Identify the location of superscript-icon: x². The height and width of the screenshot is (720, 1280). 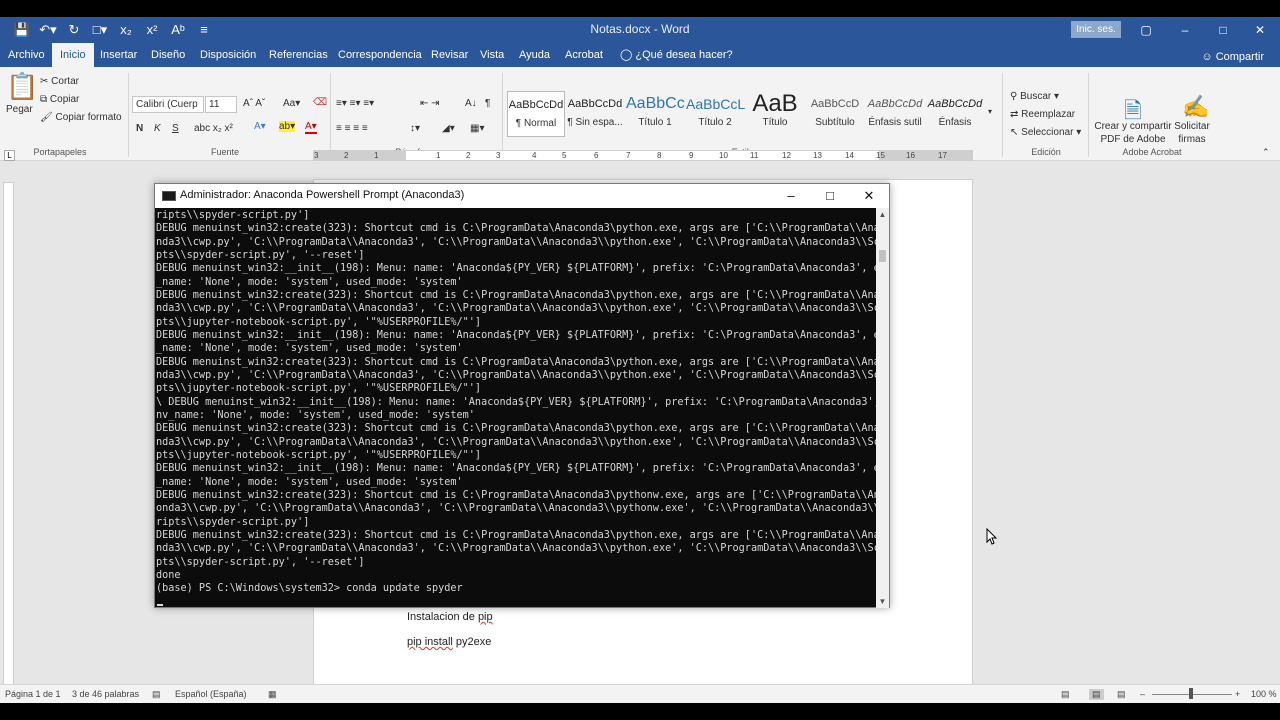
(152, 30).